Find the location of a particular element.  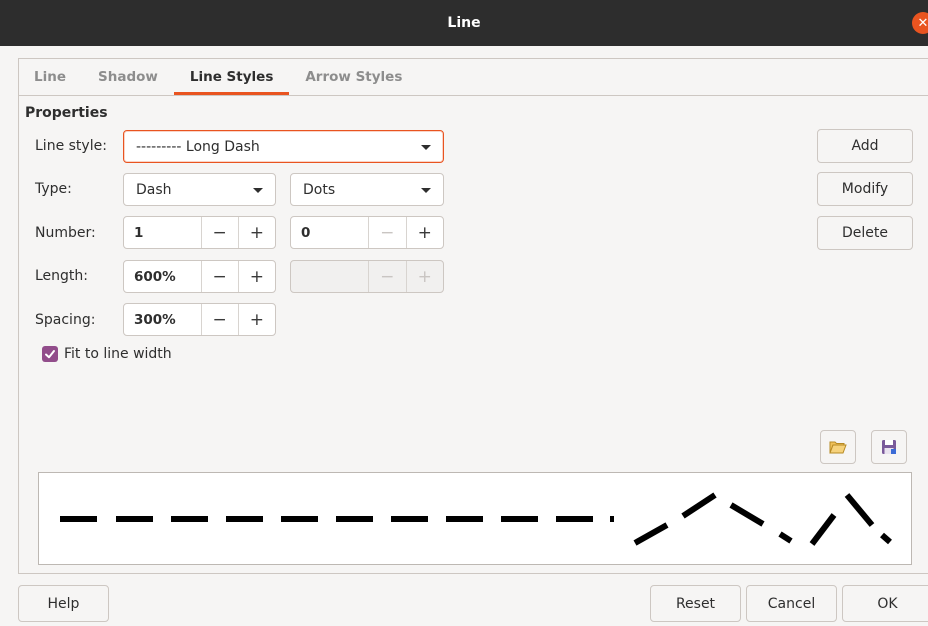

save-icon is located at coordinates (889, 447).